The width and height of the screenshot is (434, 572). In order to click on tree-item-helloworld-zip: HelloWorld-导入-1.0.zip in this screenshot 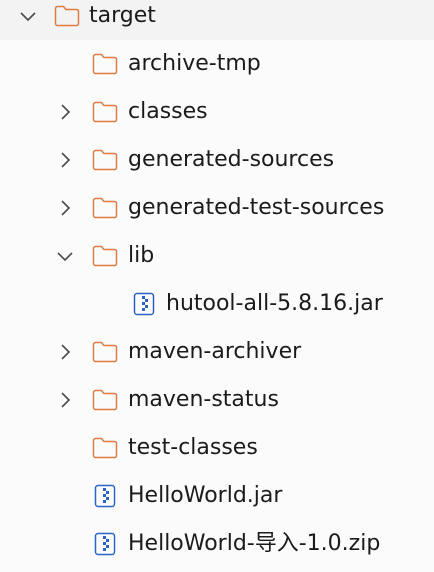, I will do `click(217, 544)`.